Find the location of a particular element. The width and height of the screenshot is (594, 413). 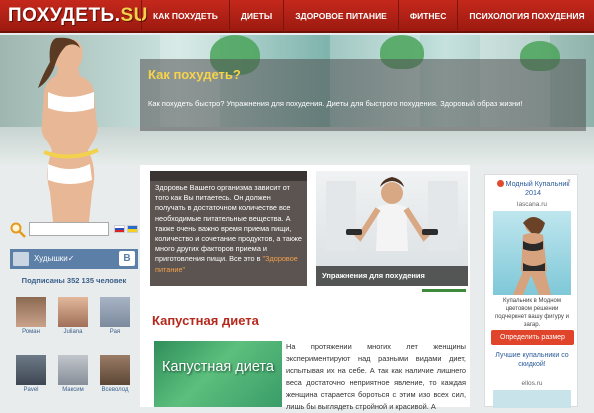

ad-sub-domain: ellos.ru is located at coordinates (532, 383).